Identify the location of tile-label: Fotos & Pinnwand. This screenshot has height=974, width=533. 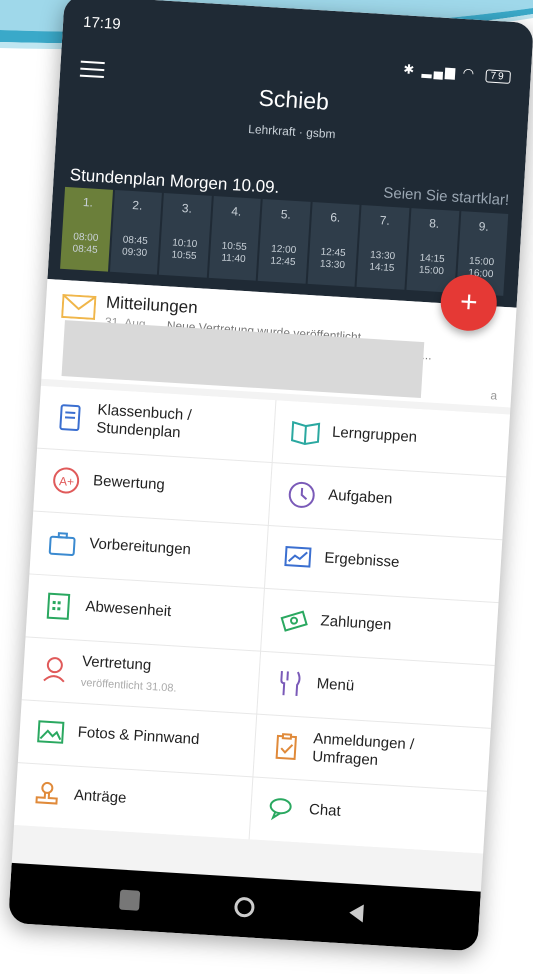
(138, 736).